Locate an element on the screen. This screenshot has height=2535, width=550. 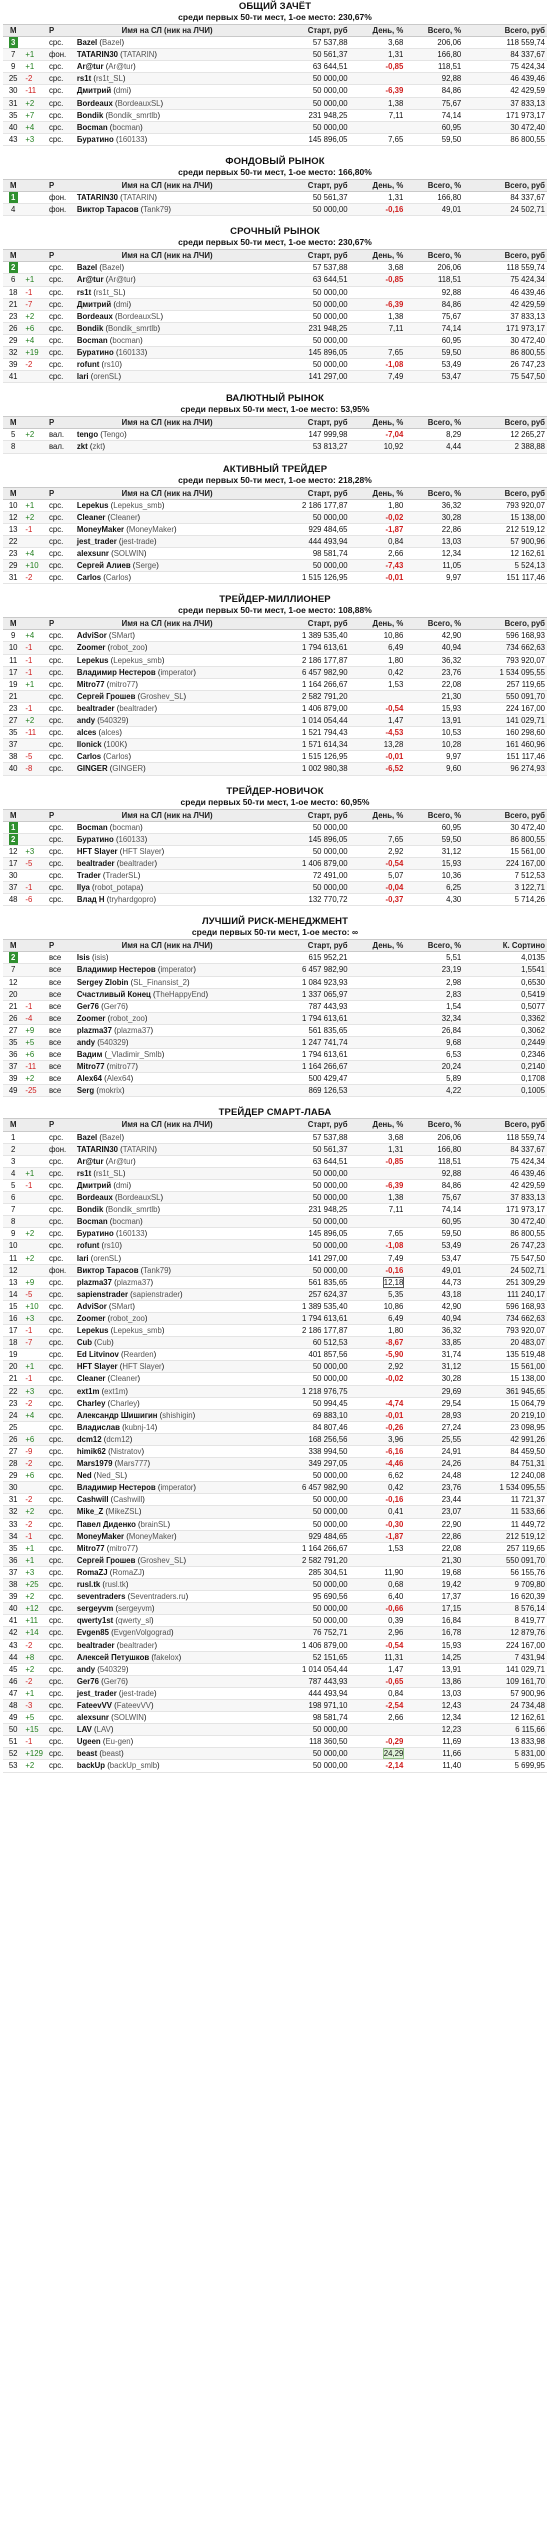
participant-name: Владимир Нестеров (imperator) is located at coordinates (167, 1488).